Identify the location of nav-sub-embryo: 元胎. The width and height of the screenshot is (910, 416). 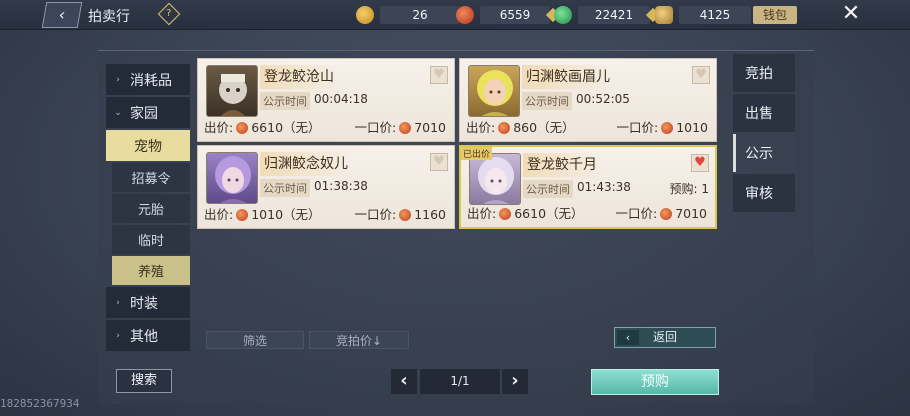
(151, 208).